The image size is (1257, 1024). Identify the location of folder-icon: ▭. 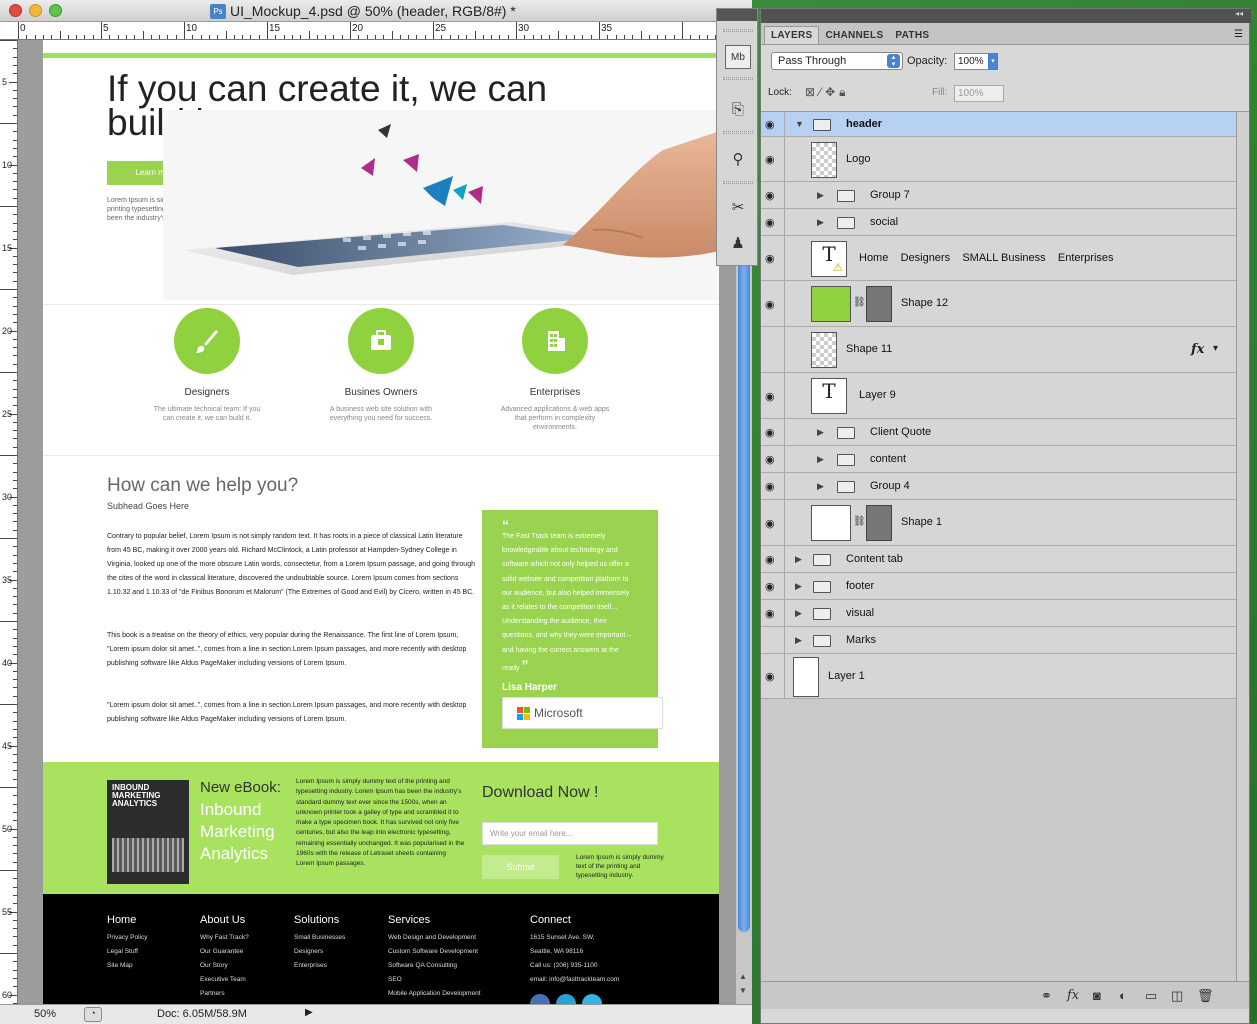
(1151, 996).